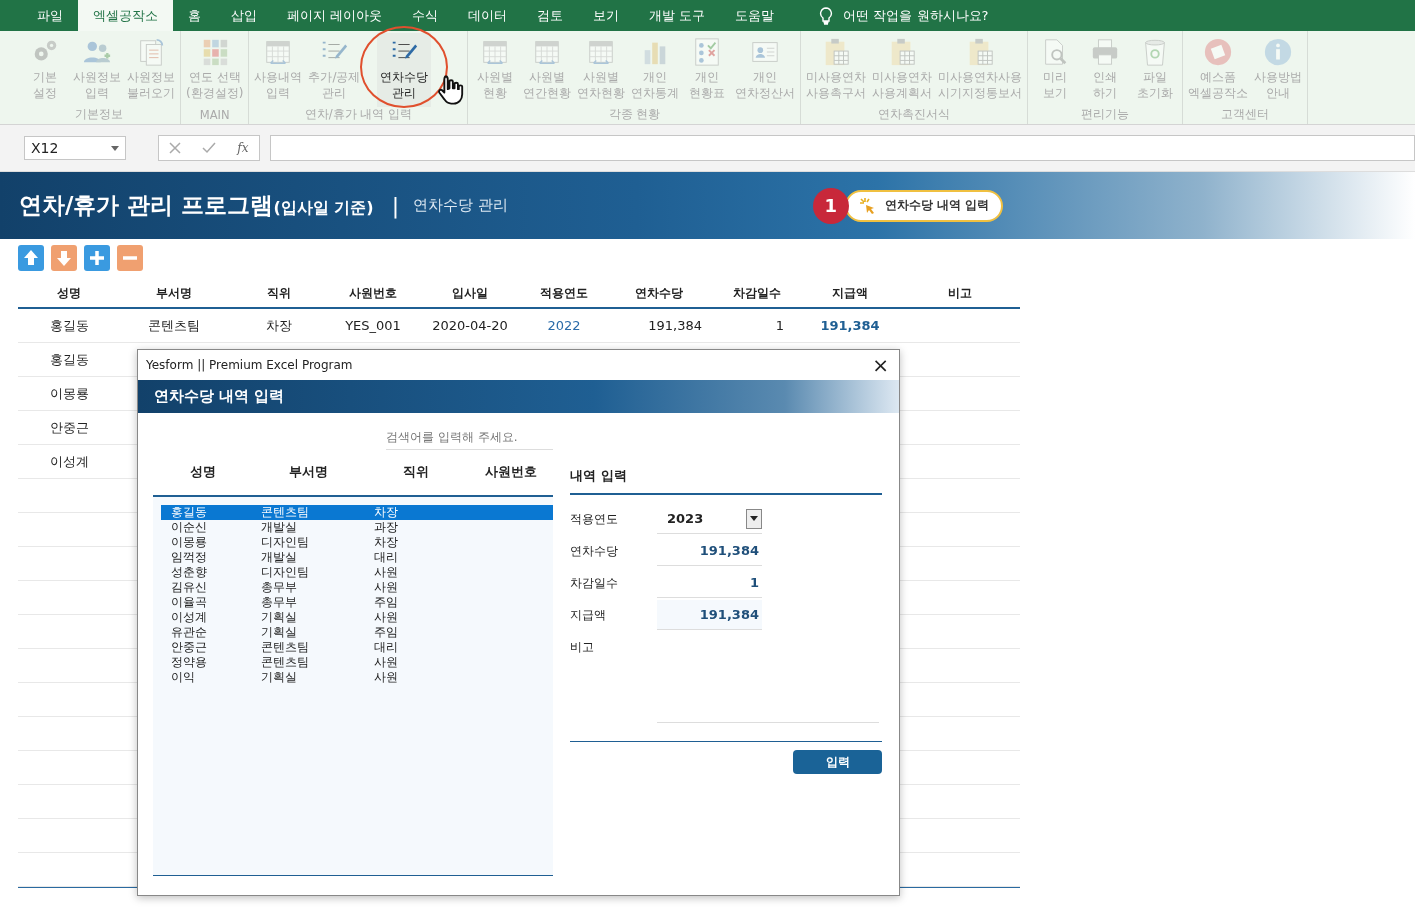 This screenshot has width=1415, height=919. I want to click on list-item: 임꺽정 개발실 대리, so click(357, 557).